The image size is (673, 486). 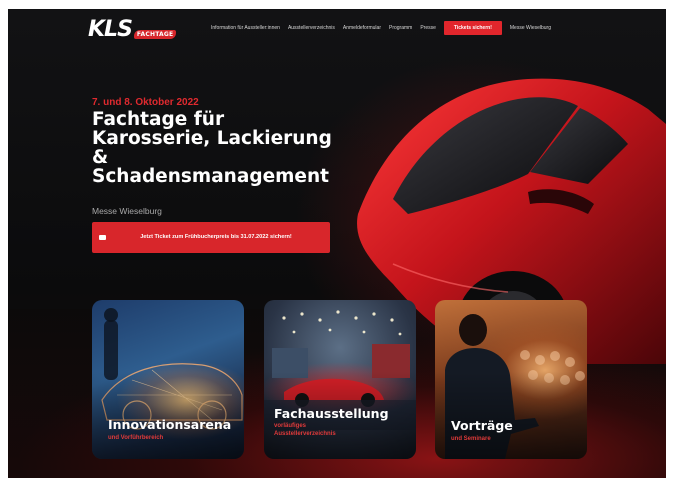 I want to click on card-subtitle-line: Ausstellerverzeichnis, so click(x=305, y=434).